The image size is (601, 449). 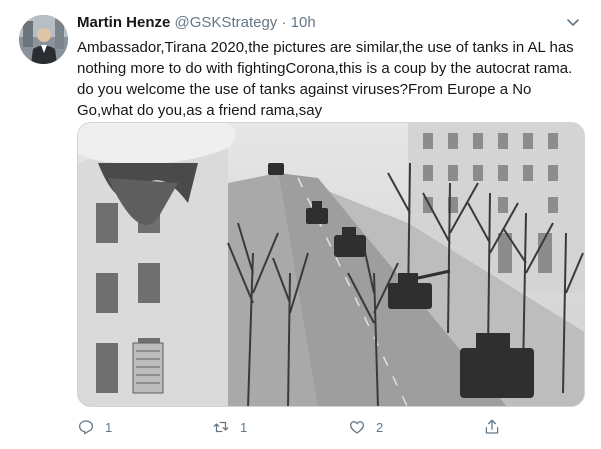 I want to click on avatar-photo-icon, so click(x=43, y=39).